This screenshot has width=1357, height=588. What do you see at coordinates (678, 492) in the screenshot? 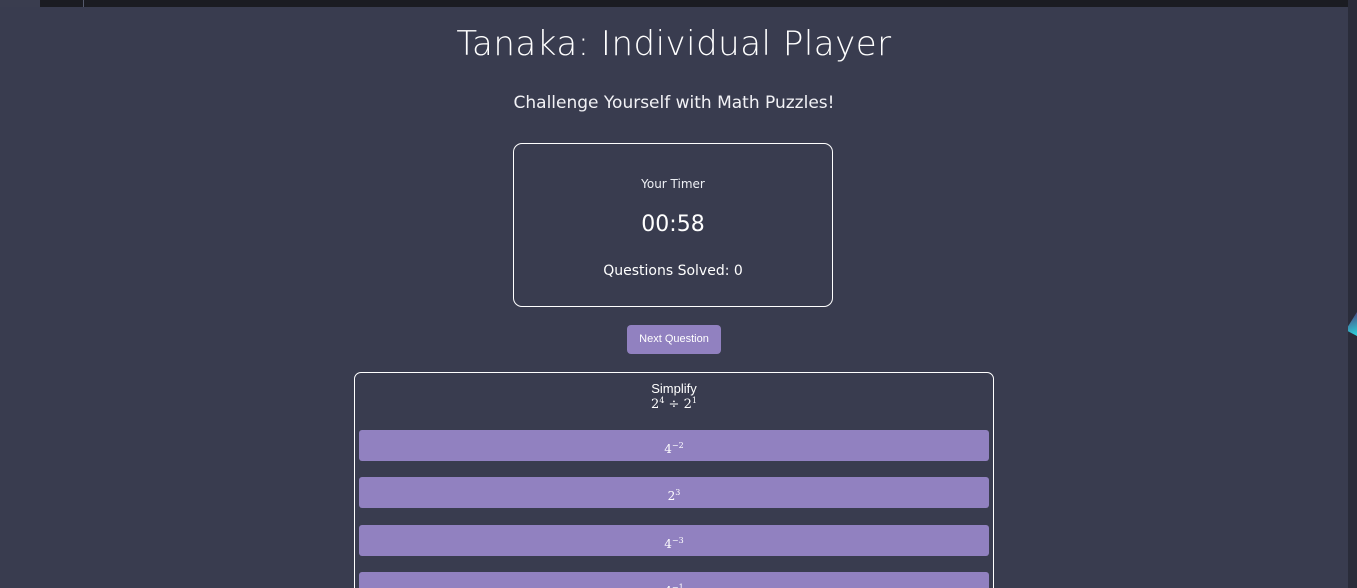
I see `option-exponent: 3` at bounding box center [678, 492].